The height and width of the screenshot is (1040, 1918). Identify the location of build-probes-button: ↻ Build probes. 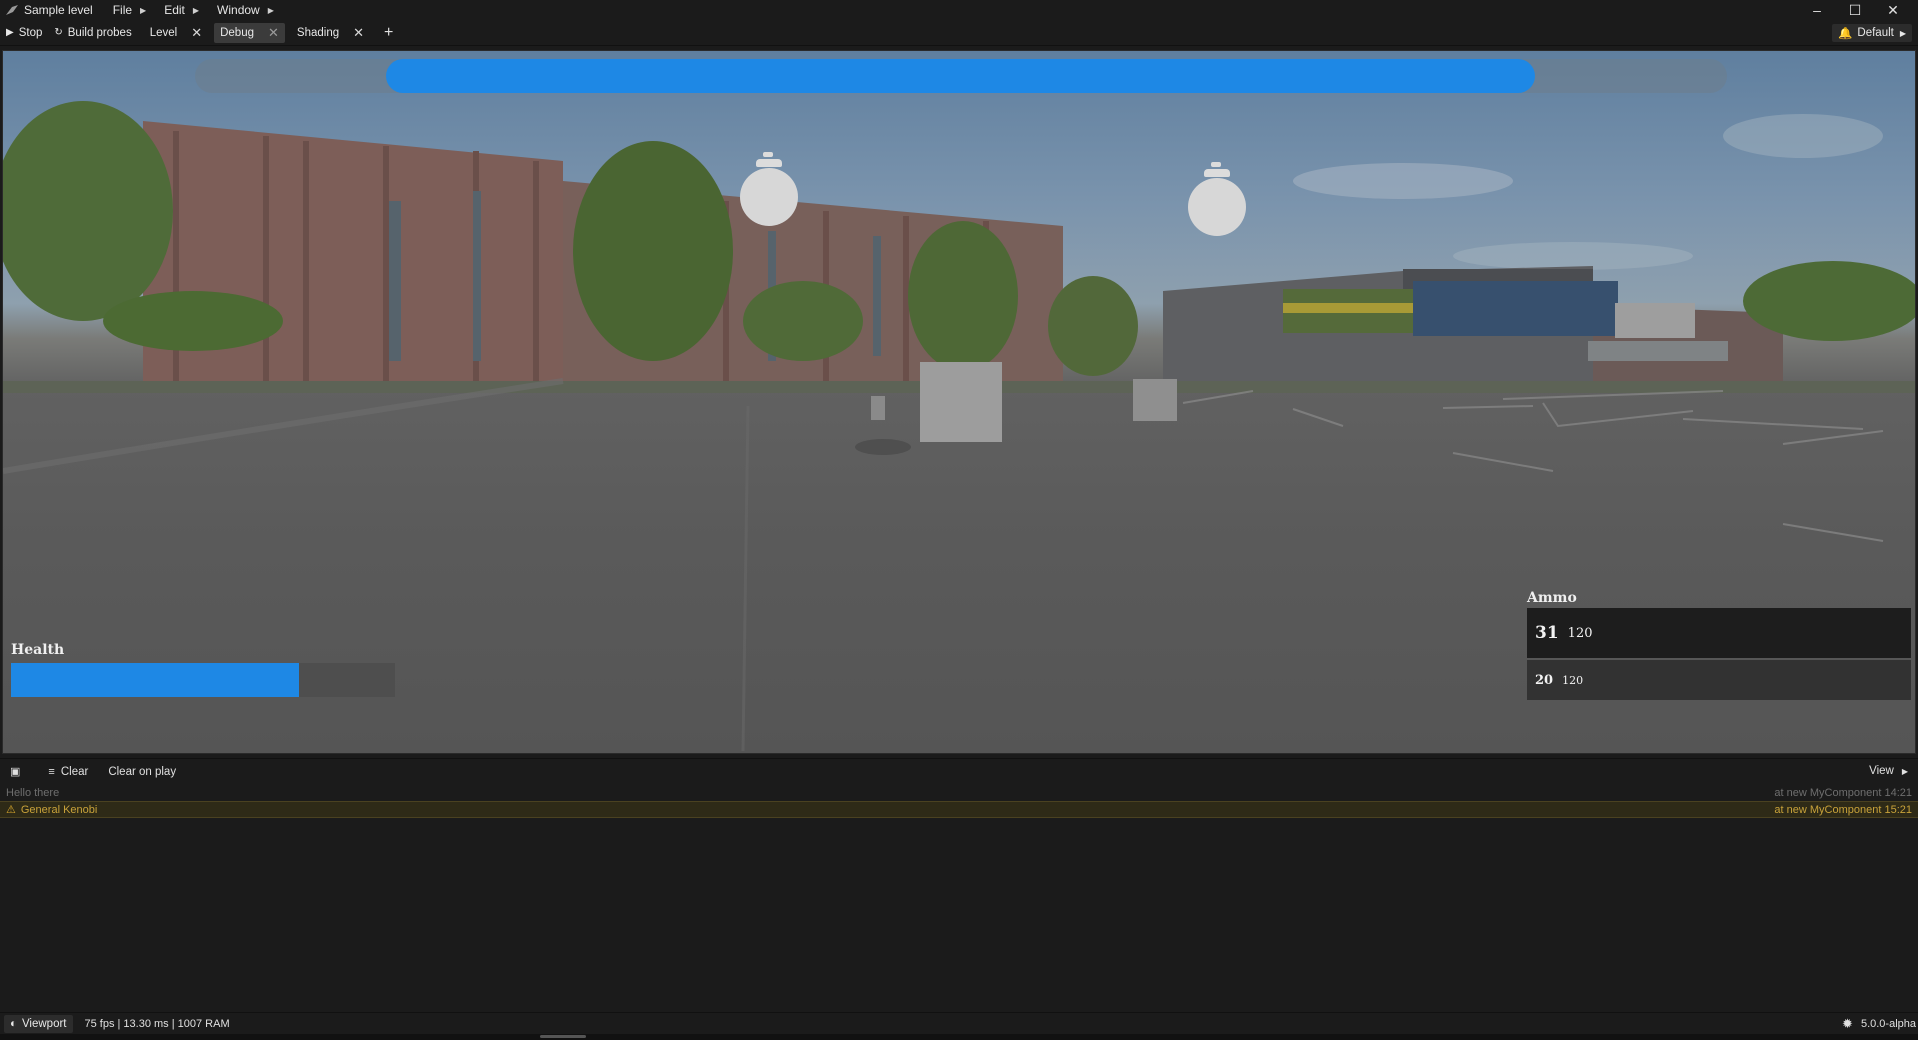
(92, 33).